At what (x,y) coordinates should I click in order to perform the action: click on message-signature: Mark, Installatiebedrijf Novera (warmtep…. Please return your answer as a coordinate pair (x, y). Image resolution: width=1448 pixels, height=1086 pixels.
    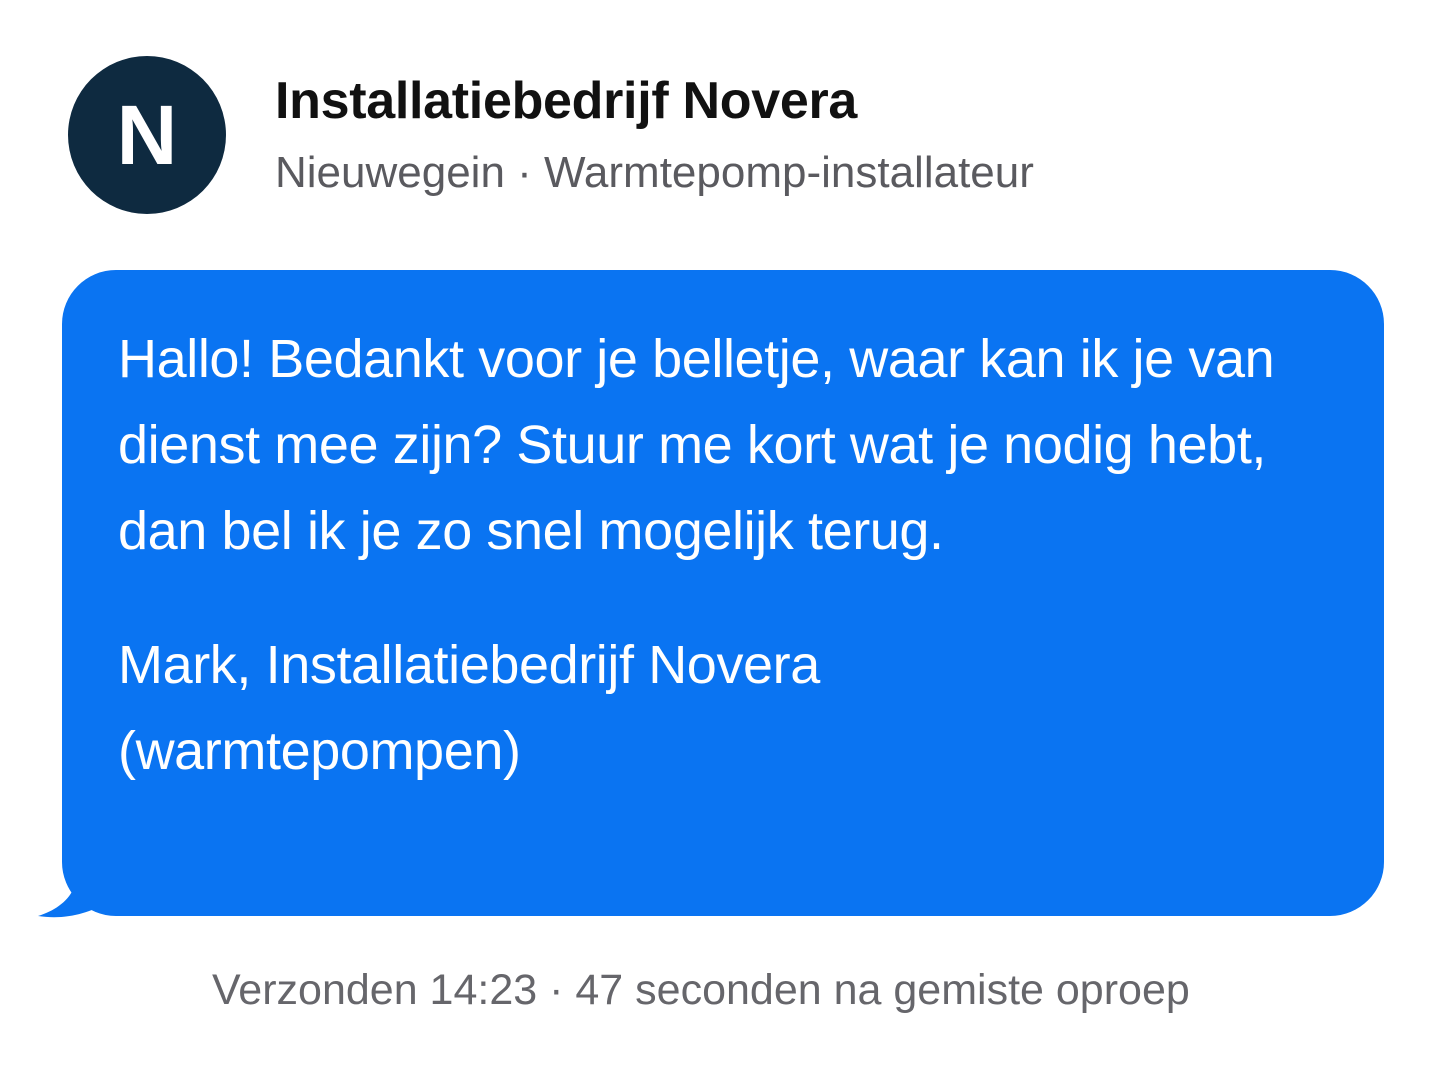
    Looking at the image, I should click on (723, 708).